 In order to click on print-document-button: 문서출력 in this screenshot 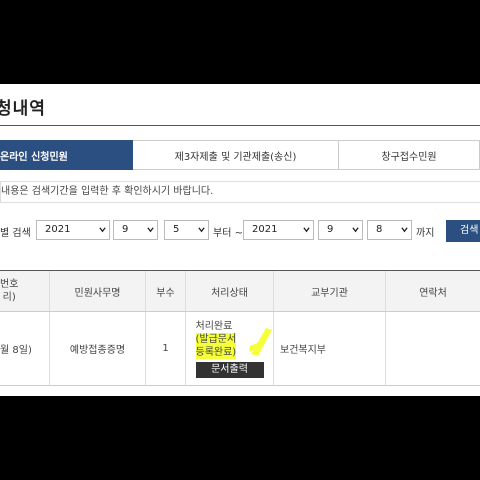, I will do `click(229, 369)`.